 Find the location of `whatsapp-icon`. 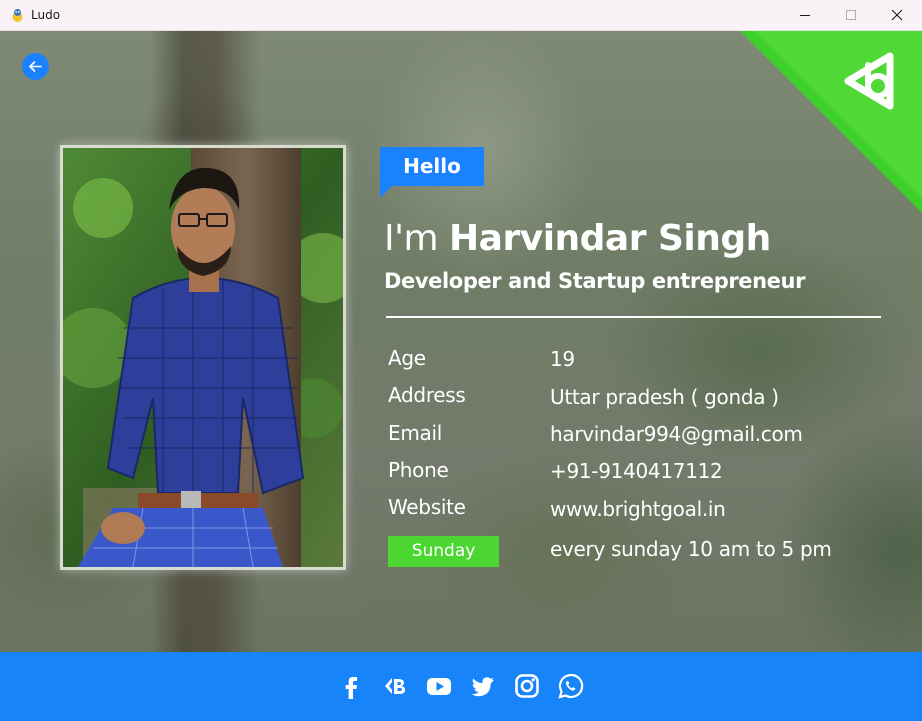

whatsapp-icon is located at coordinates (571, 686).